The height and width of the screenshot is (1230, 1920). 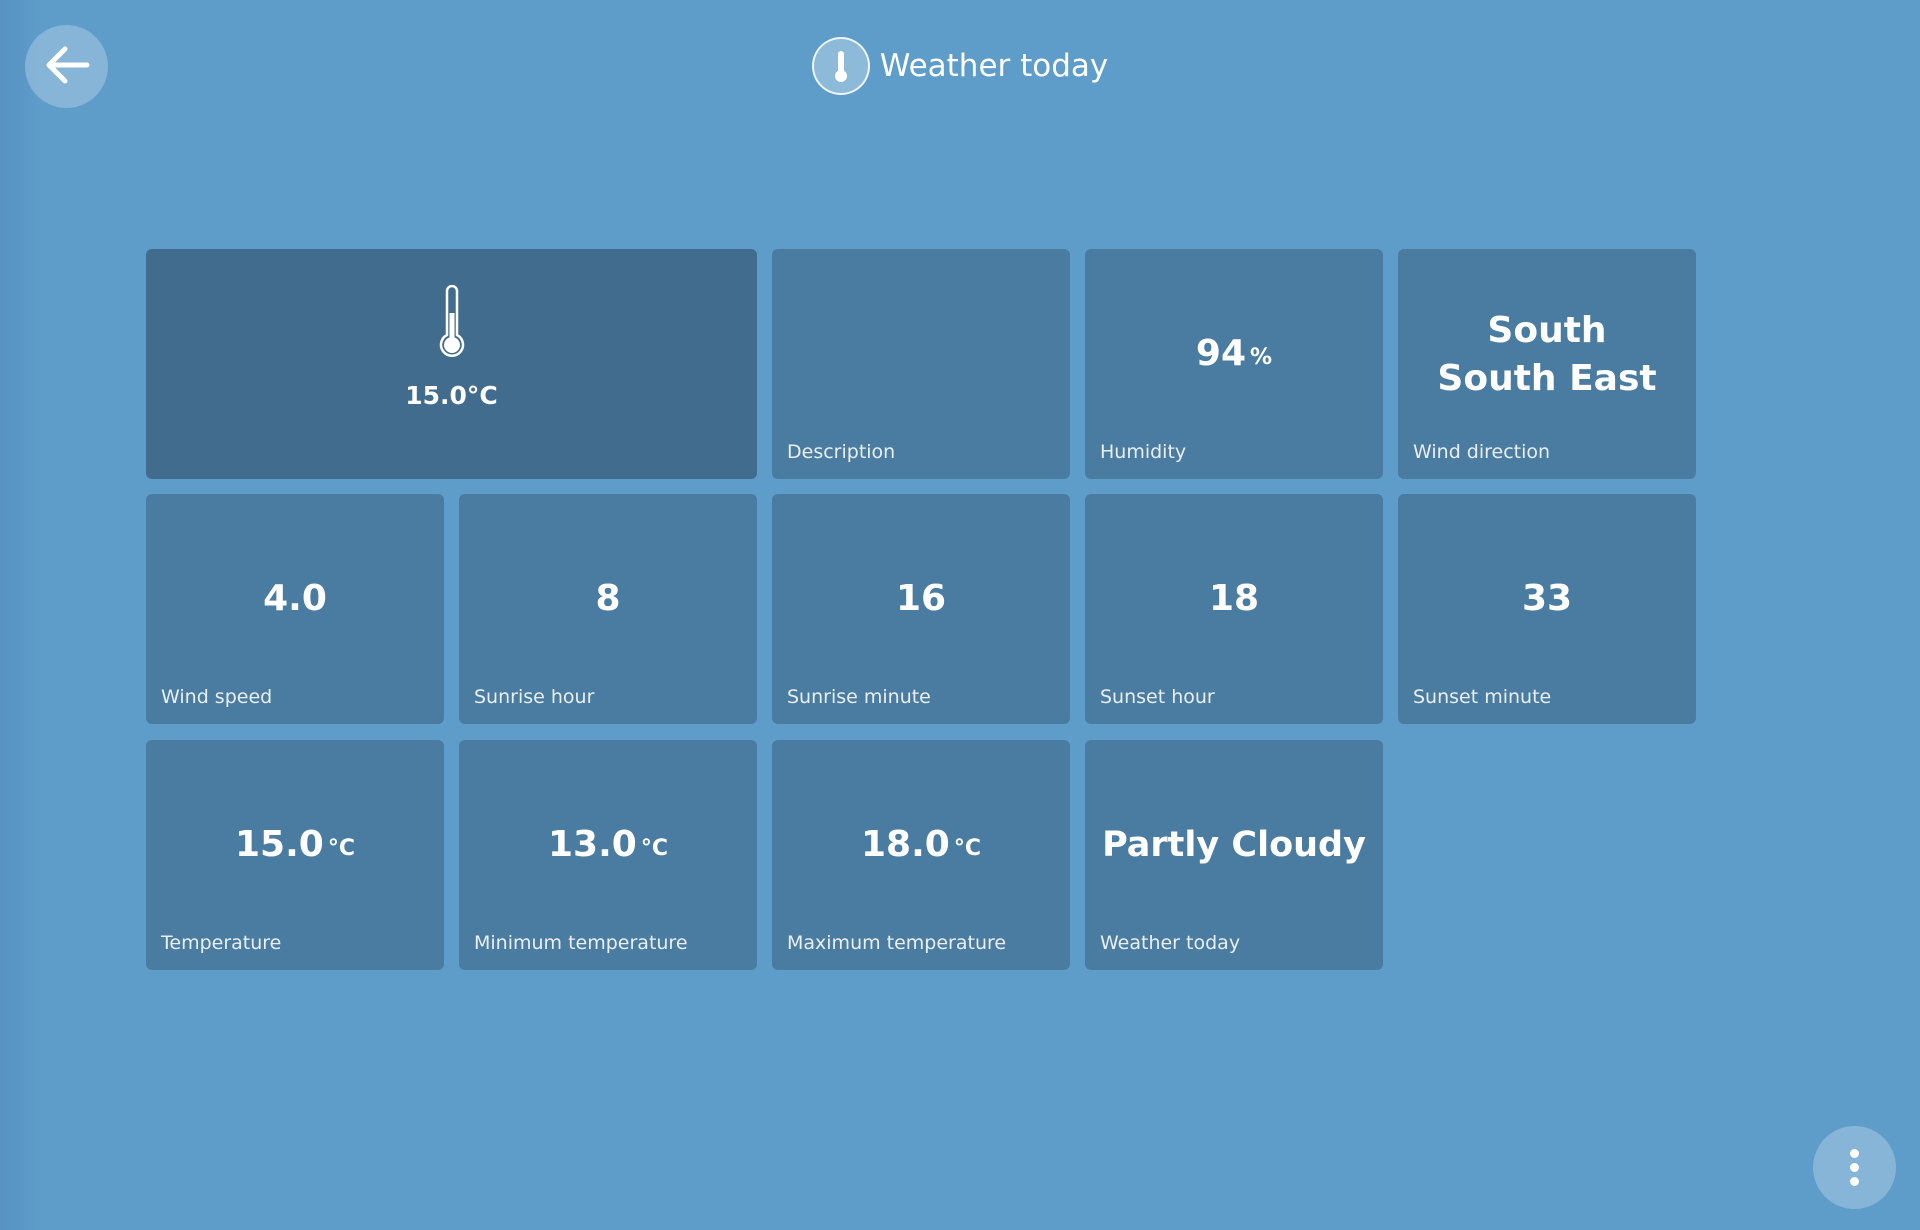 I want to click on sunrise-minute-tile: 16 Sunrise minute, so click(x=921, y=609).